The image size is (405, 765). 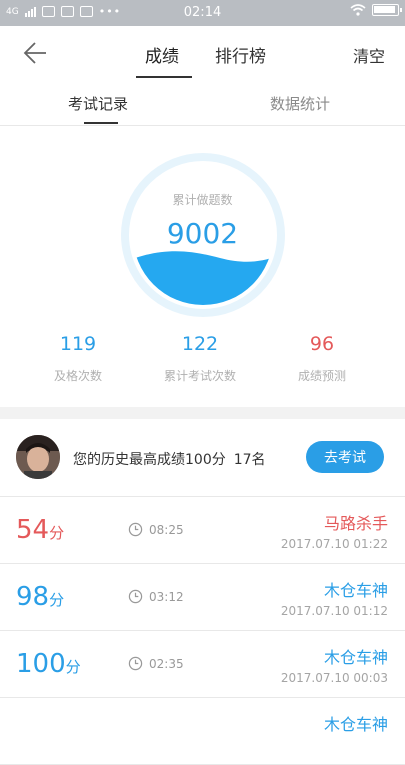 I want to click on wifi-icon, so click(x=358, y=10).